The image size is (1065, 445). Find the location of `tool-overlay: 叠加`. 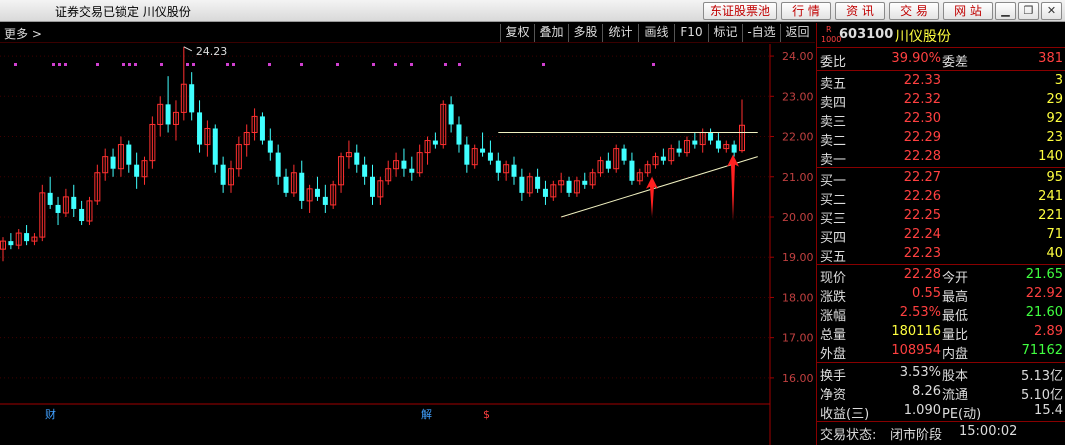

tool-overlay: 叠加 is located at coordinates (551, 33).